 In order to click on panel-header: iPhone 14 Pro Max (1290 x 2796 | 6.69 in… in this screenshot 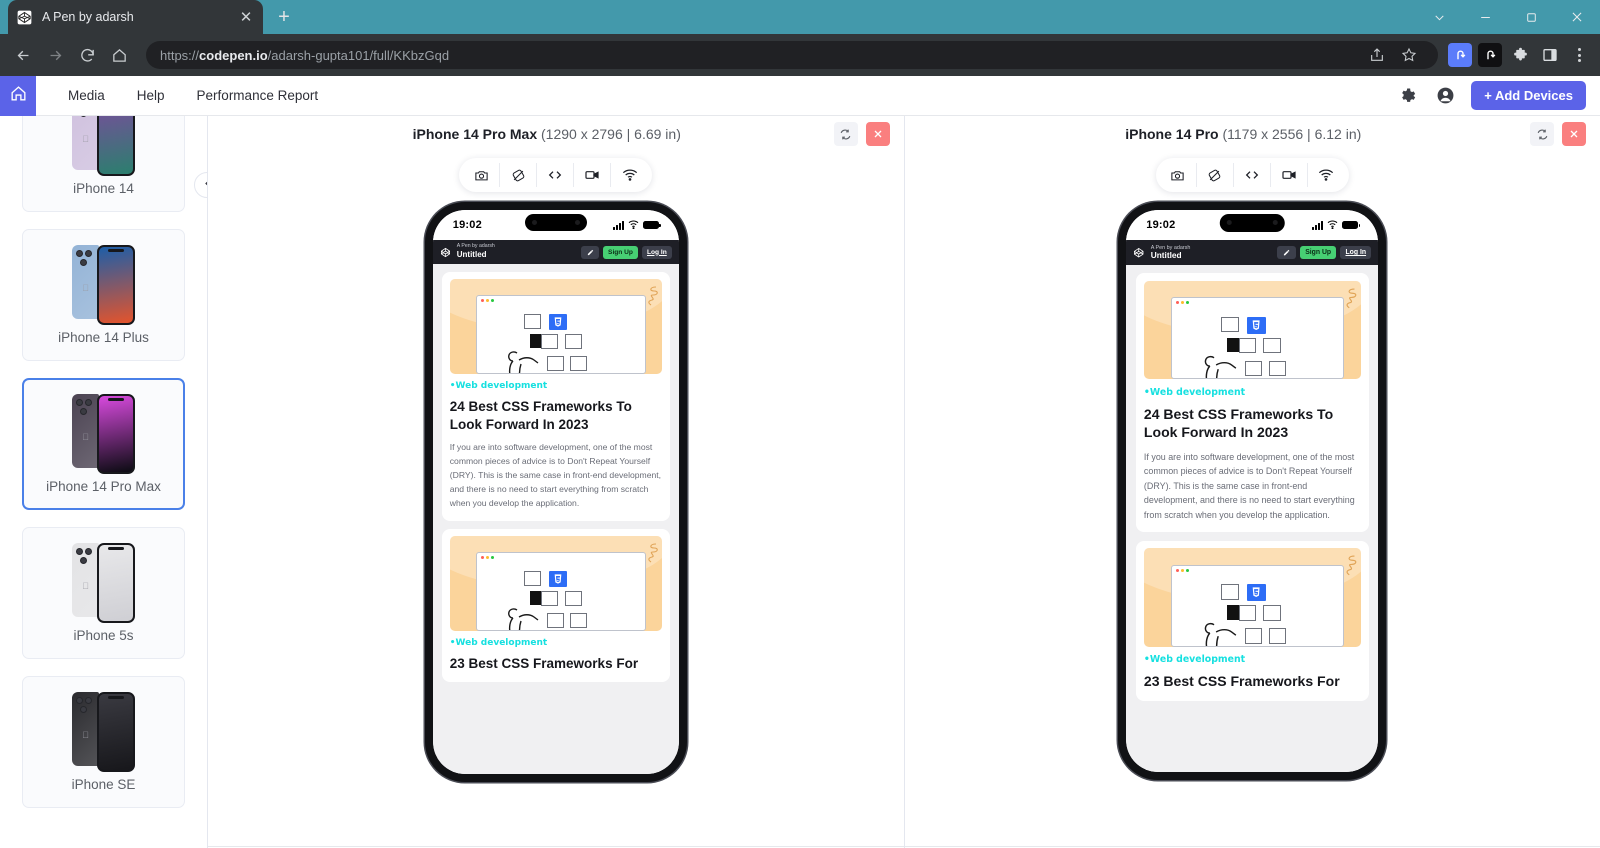, I will do `click(556, 134)`.